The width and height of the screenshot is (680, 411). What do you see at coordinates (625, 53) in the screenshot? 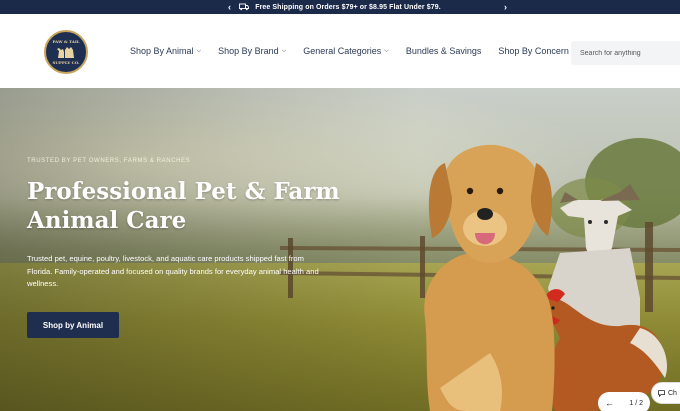
I see `search-input` at bounding box center [625, 53].